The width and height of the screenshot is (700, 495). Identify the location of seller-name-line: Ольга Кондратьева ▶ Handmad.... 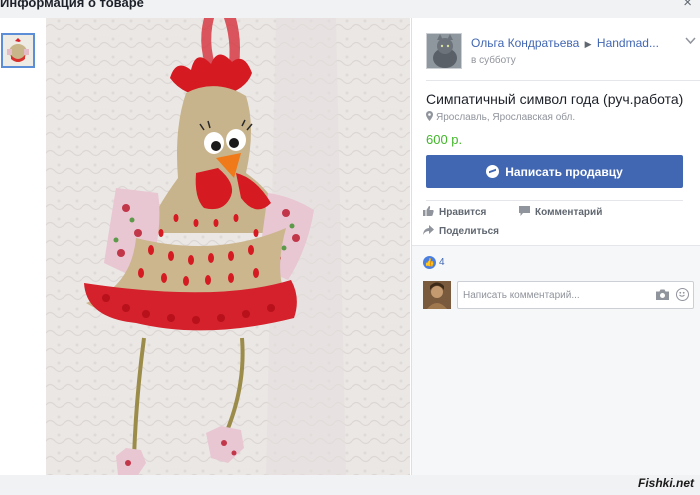
(565, 43).